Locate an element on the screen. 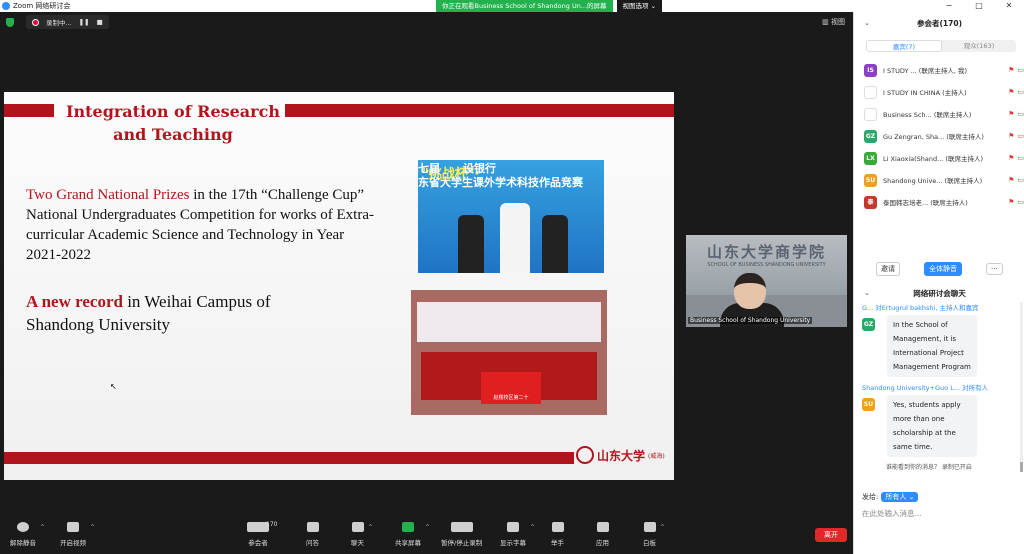  pause-stop-icon is located at coordinates (461, 527).